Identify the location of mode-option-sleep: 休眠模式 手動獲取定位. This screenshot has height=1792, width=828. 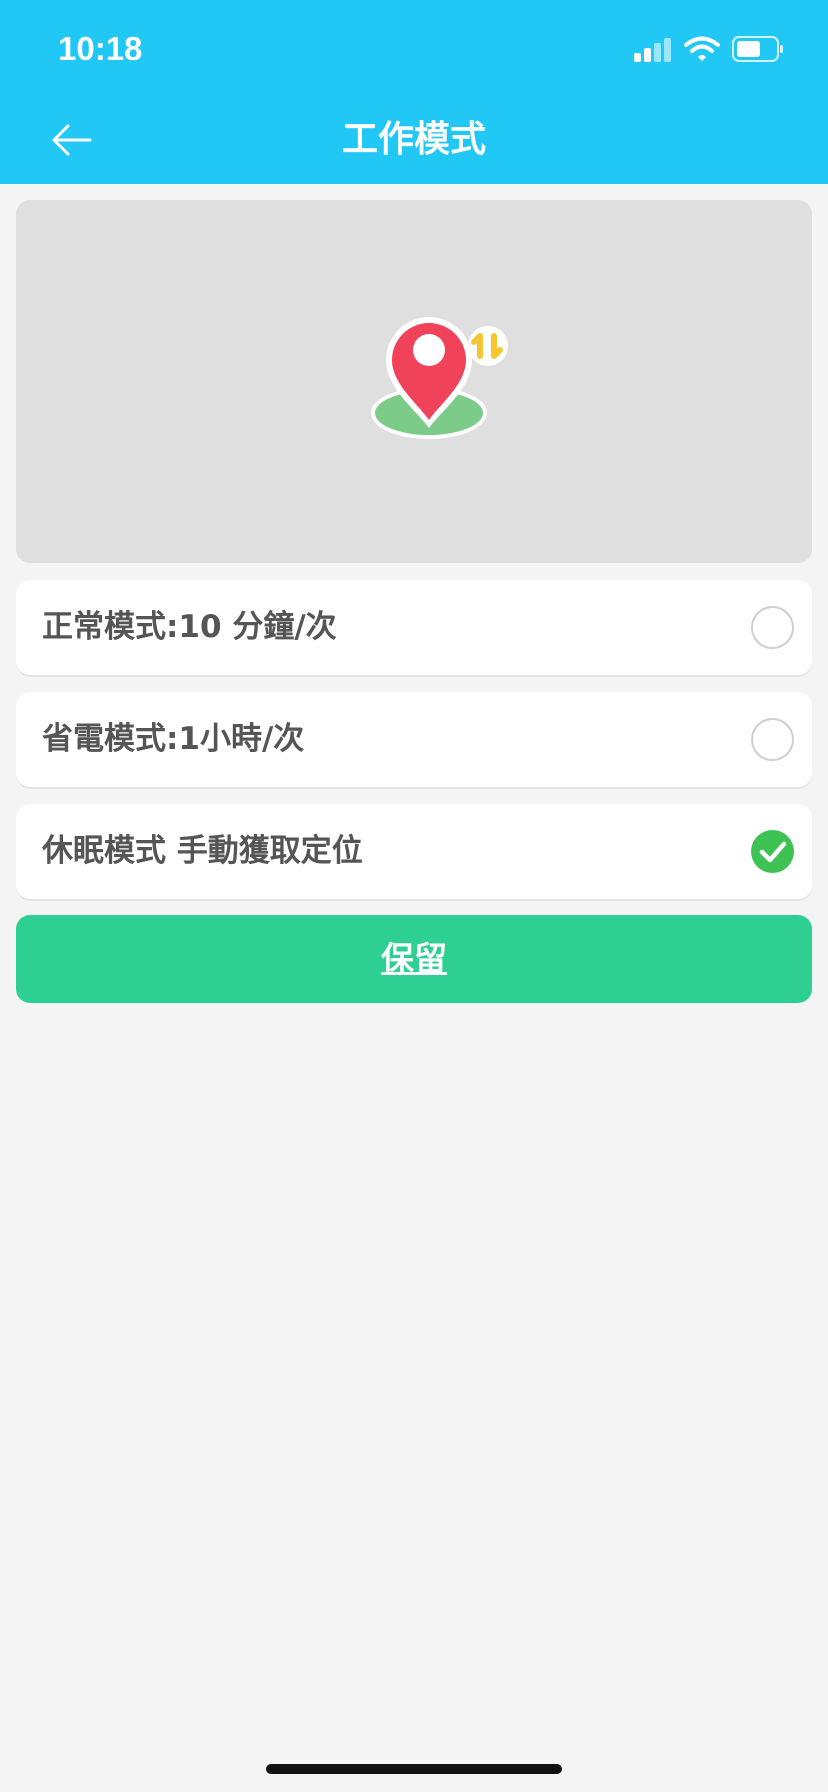
(414, 851).